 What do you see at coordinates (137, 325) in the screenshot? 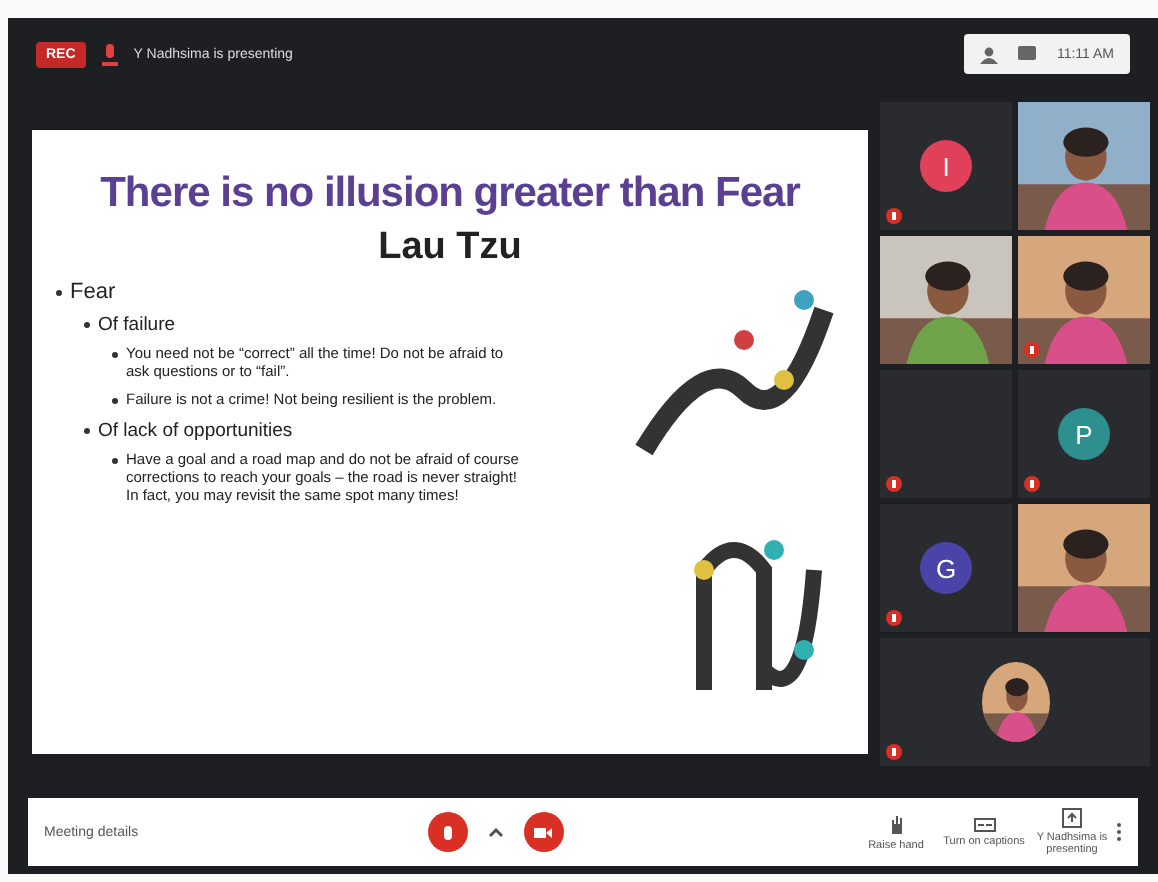
I see `slide-text: Of failure` at bounding box center [137, 325].